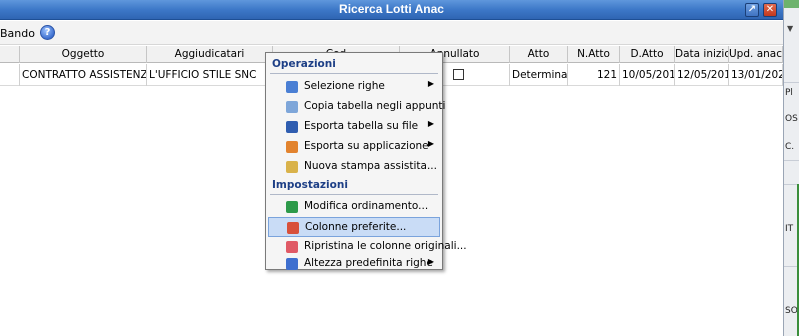 This screenshot has width=799, height=336. What do you see at coordinates (790, 147) in the screenshot?
I see `panel-text: C.` at bounding box center [790, 147].